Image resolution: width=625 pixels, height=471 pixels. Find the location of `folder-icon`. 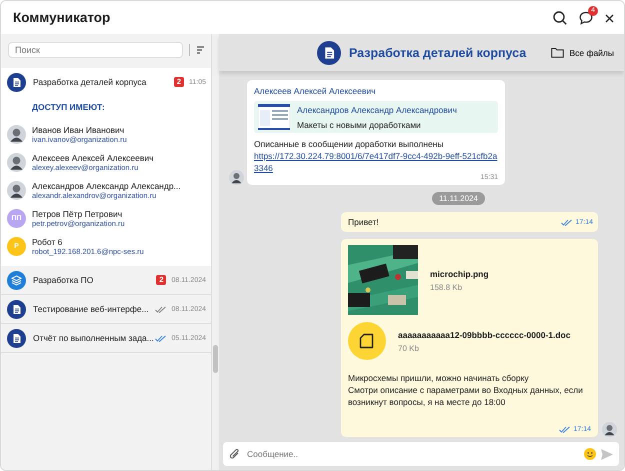

folder-icon is located at coordinates (557, 52).